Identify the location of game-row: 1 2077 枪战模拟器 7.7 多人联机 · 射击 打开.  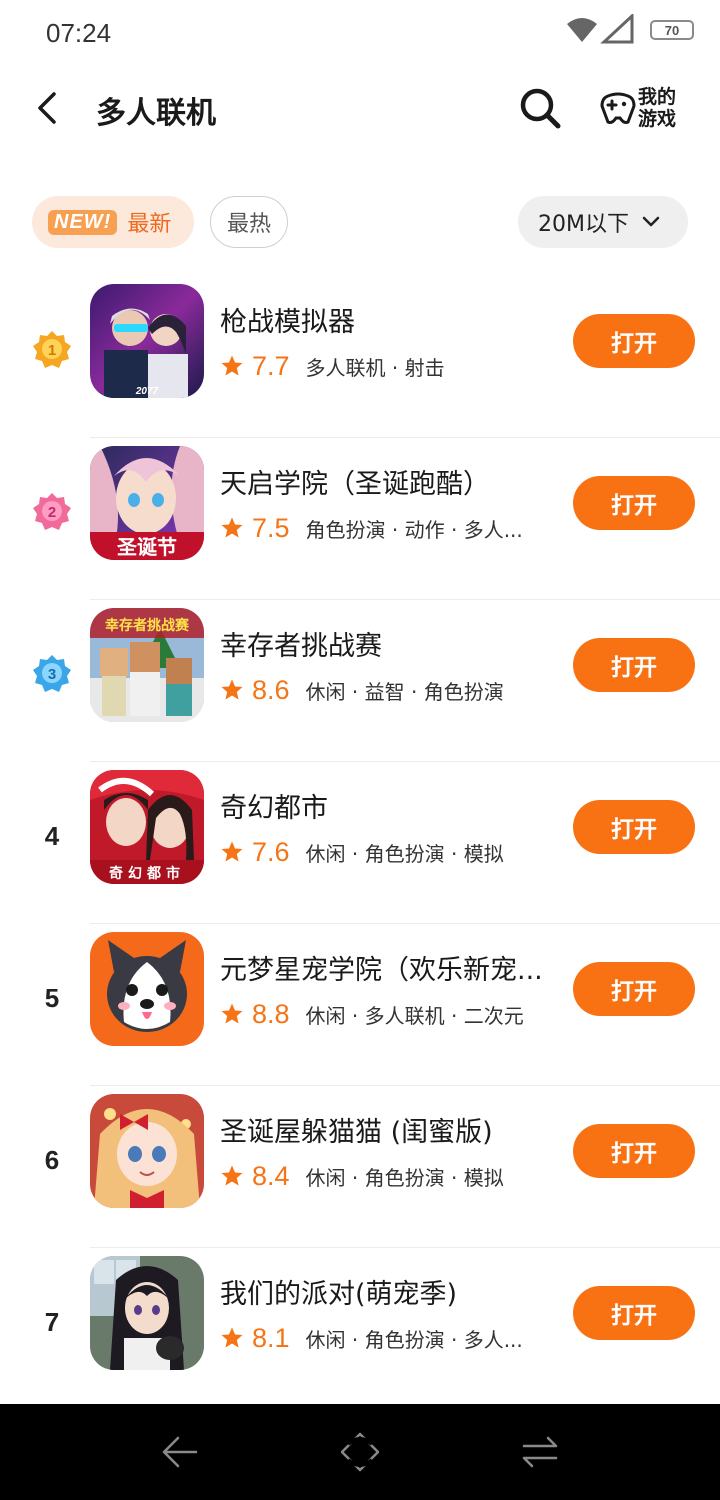
(360, 357).